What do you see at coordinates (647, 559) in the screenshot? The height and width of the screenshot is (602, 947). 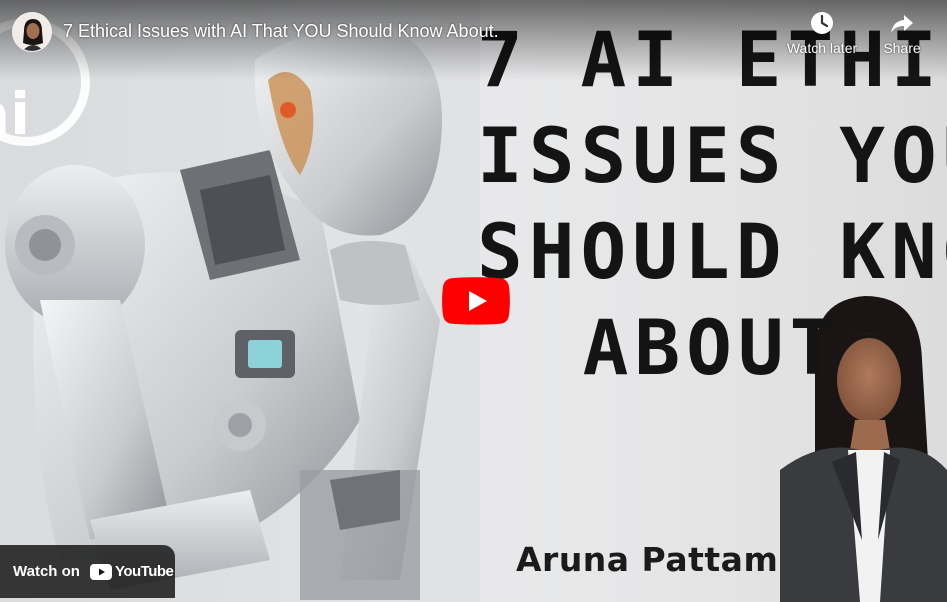 I see `thumbnail-author-name: Aruna Pattam` at bounding box center [647, 559].